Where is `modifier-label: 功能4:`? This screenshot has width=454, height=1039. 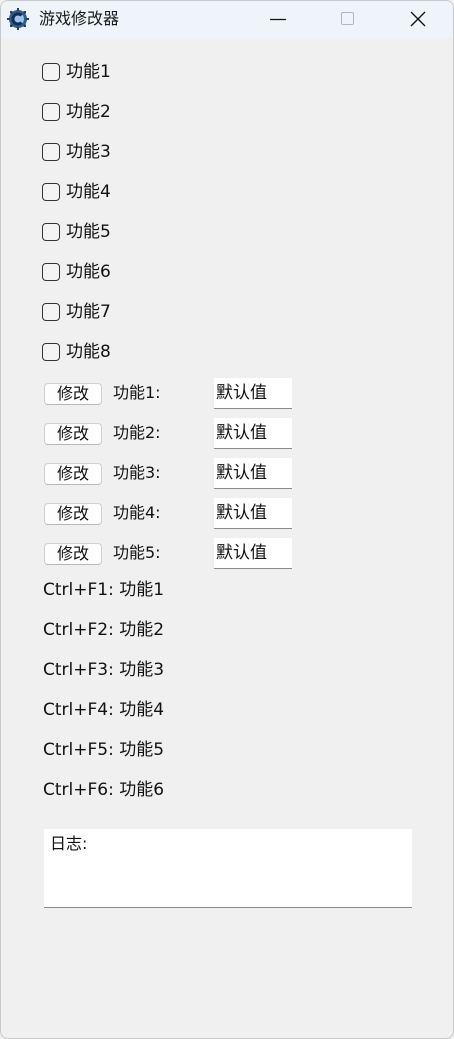 modifier-label: 功能4: is located at coordinates (137, 512).